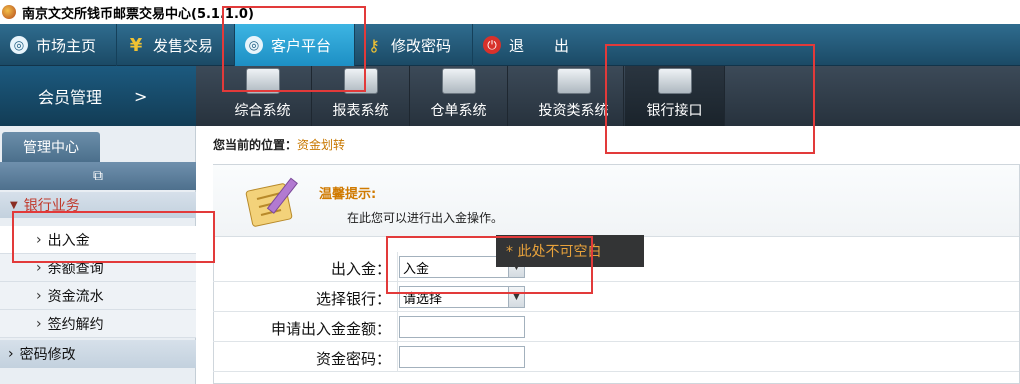 The width and height of the screenshot is (1020, 384). What do you see at coordinates (271, 202) in the screenshot?
I see `notepad-pencil-icon` at bounding box center [271, 202].